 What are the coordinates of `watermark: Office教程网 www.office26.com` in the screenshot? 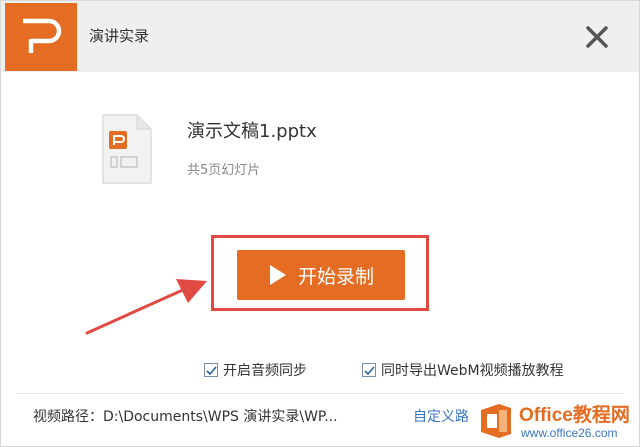 It's located at (555, 421).